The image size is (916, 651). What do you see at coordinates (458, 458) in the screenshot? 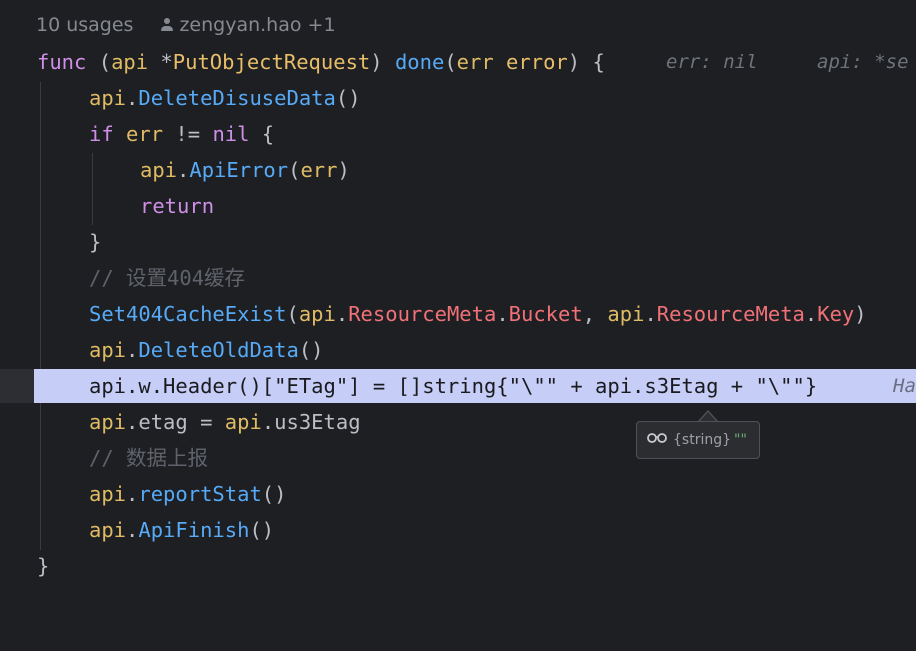
I see `code-line-comment: // 数据上报` at bounding box center [458, 458].